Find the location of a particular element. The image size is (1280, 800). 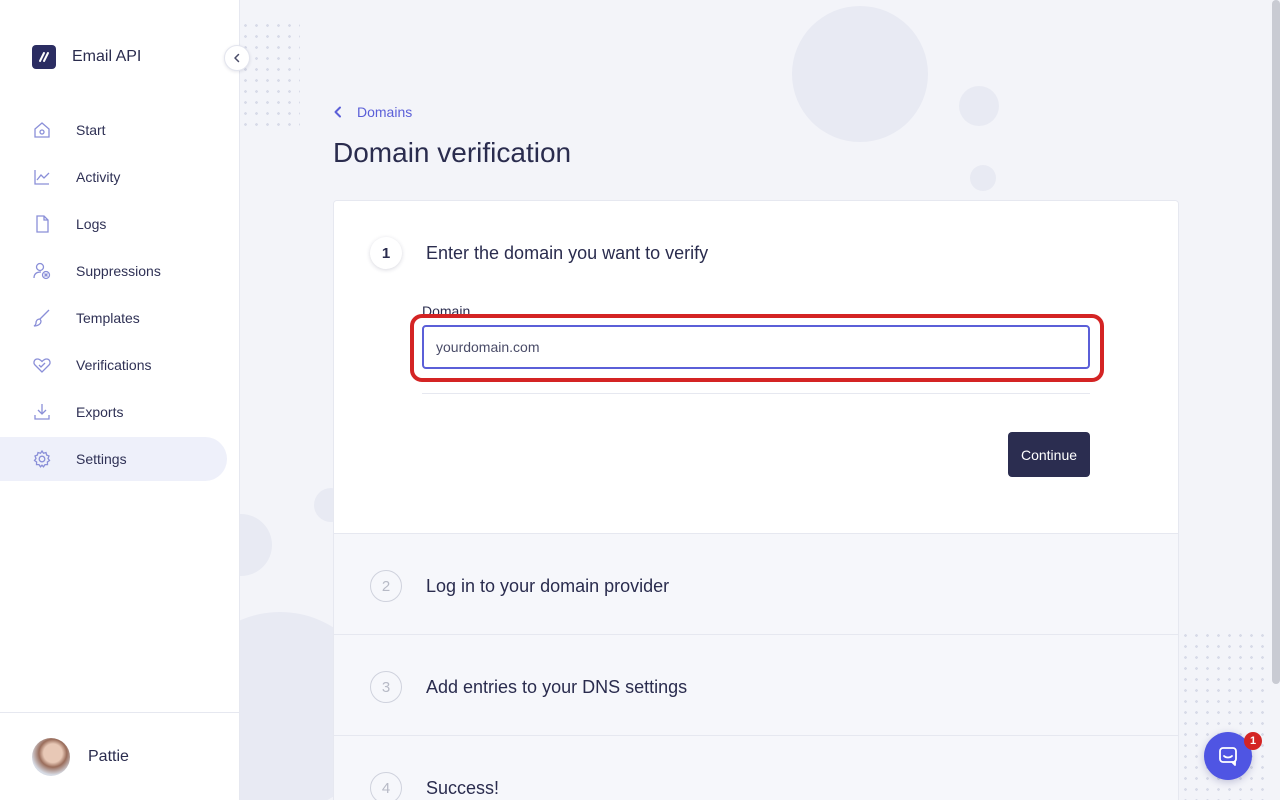

decor-dots-top is located at coordinates (270, 75).